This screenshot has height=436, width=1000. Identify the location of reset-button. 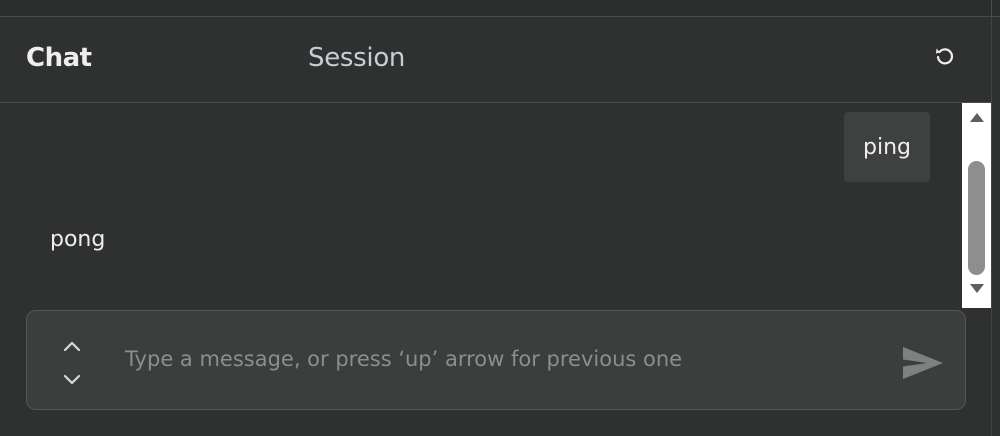
(945, 59).